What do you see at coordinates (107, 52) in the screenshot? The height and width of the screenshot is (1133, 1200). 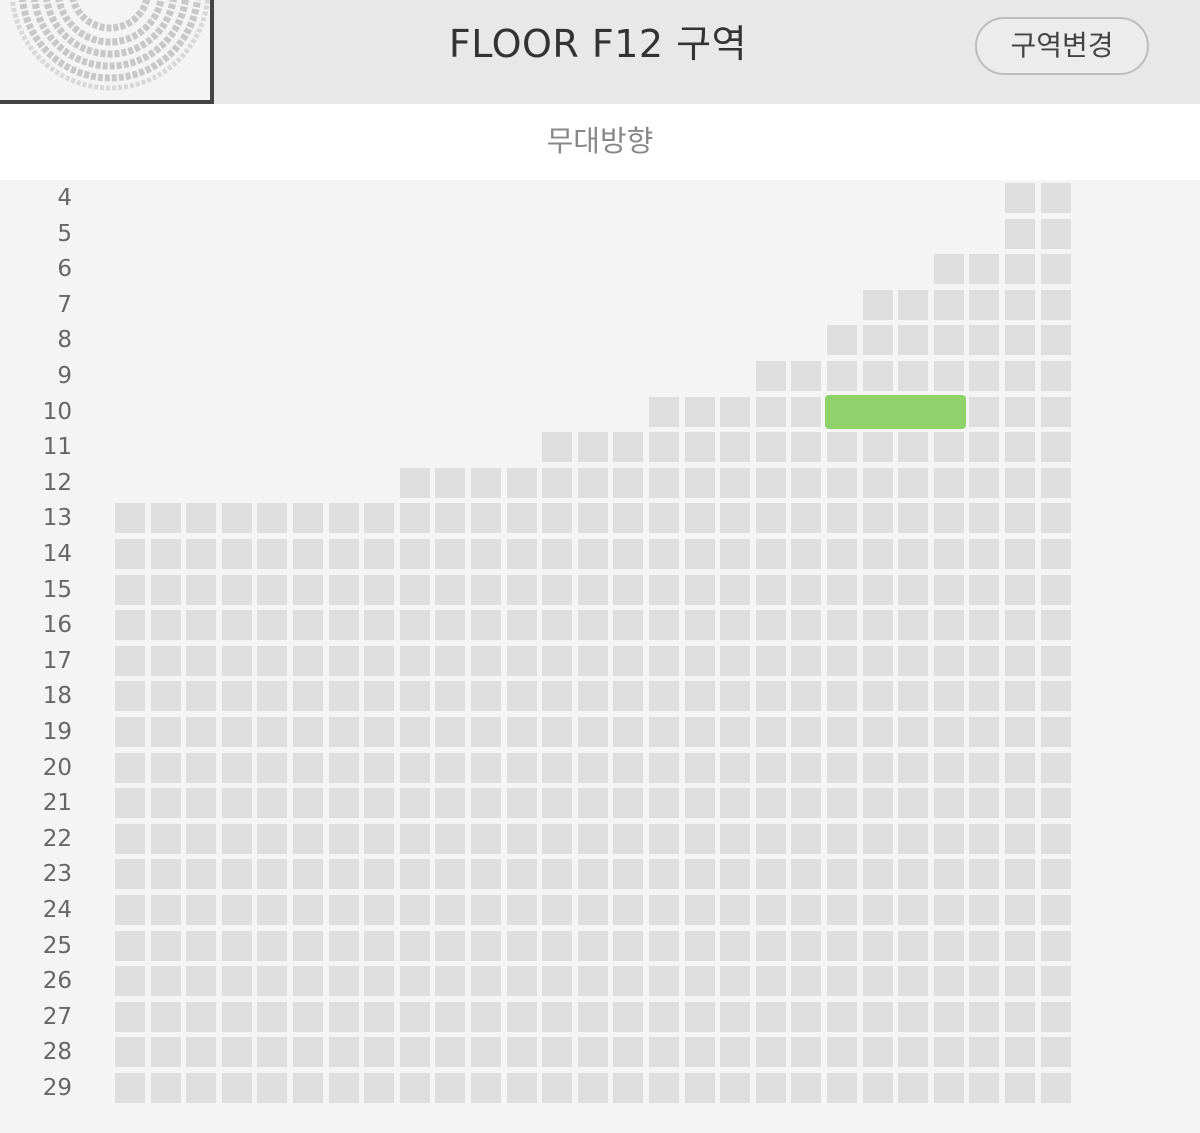 I see `venue-minimap` at bounding box center [107, 52].